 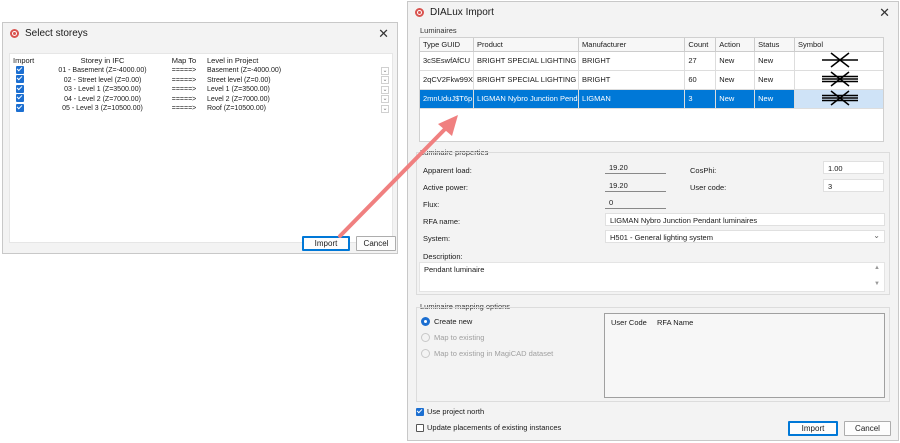 What do you see at coordinates (102, 109) in the screenshot?
I see `storey-cell: 05 - Level 3 (Z=10500.00)` at bounding box center [102, 109].